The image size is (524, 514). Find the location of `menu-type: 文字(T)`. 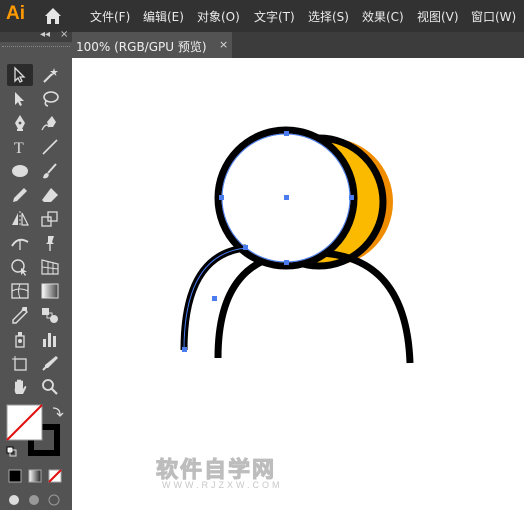

menu-type: 文字(T) is located at coordinates (274, 16).